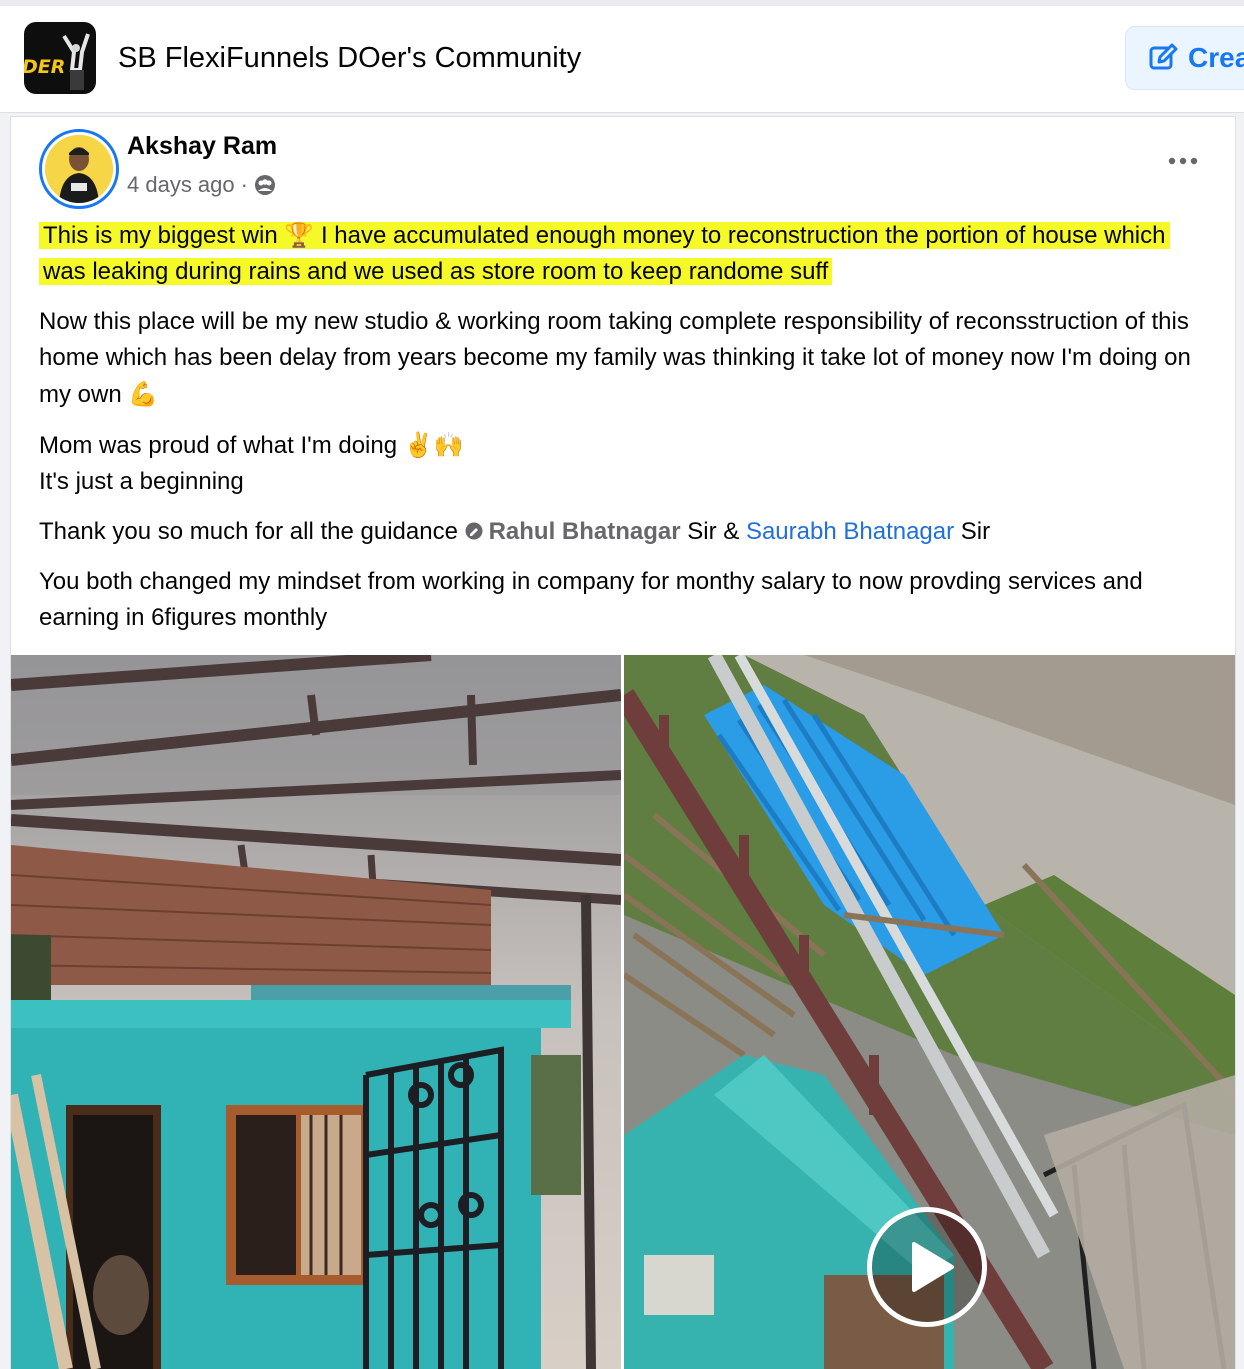  I want to click on paragraph-mom-text: Mom was proud of what I'm doing, so click(221, 445).